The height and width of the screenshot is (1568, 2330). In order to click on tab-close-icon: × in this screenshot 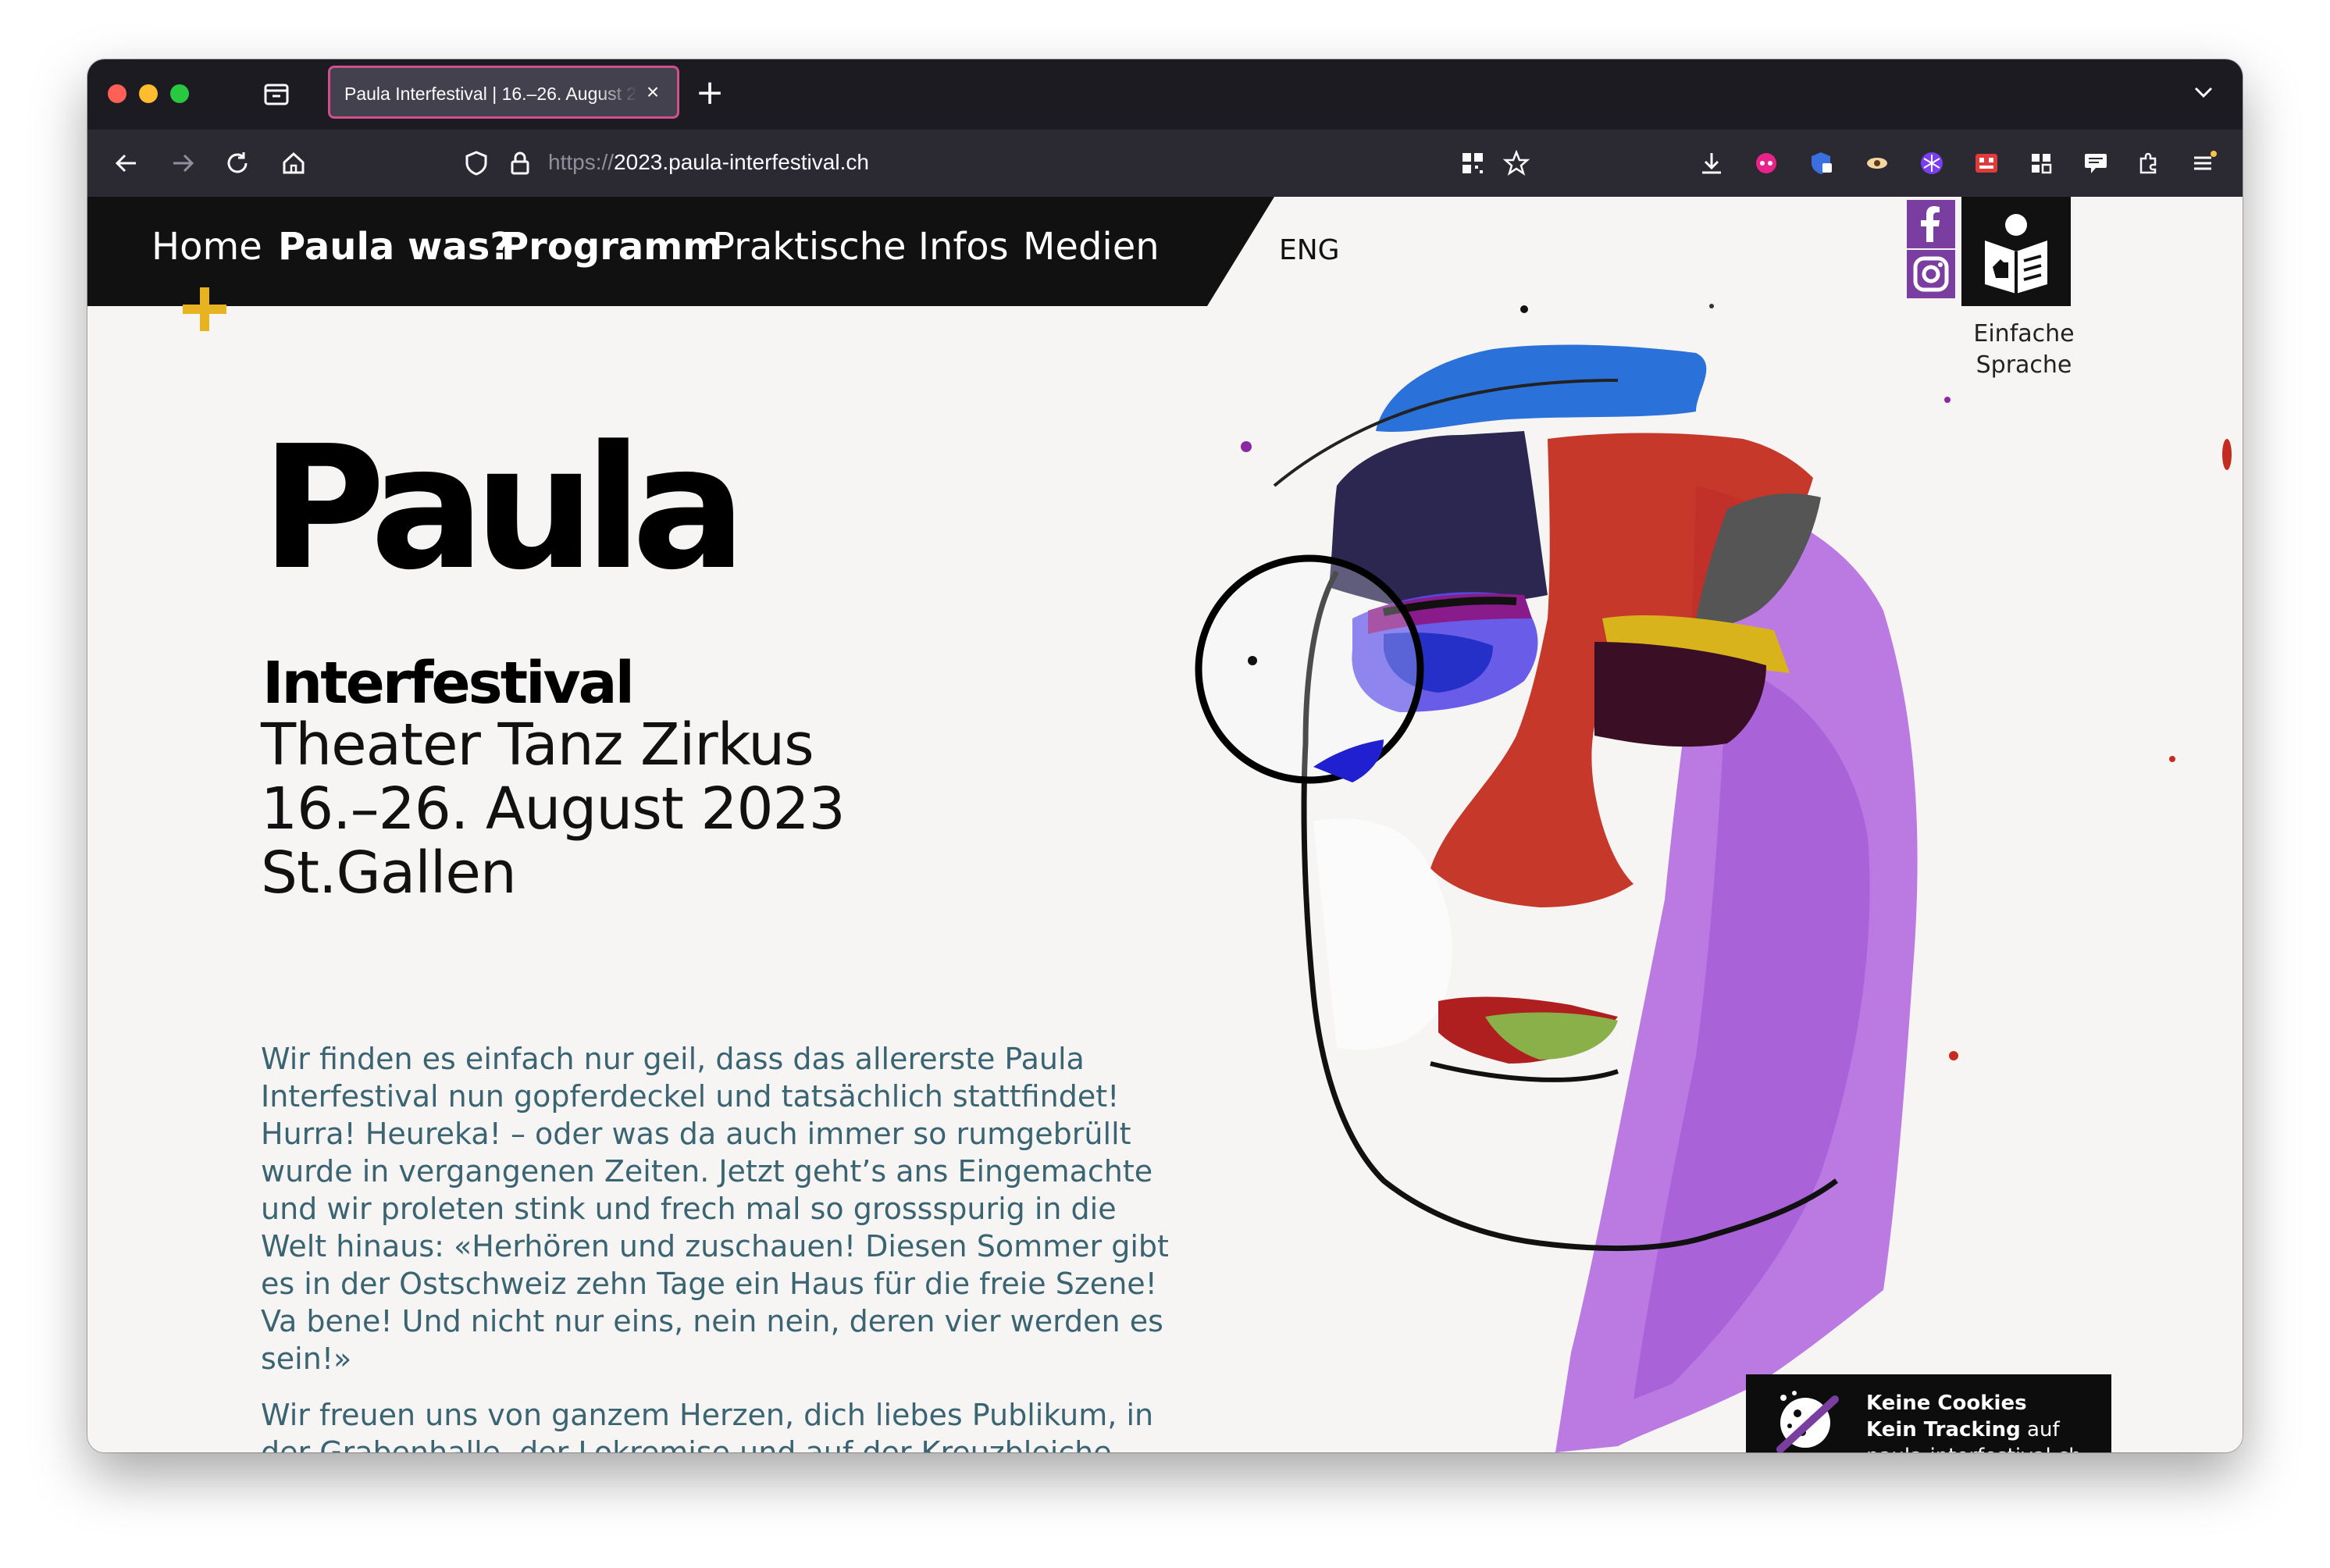, I will do `click(653, 92)`.